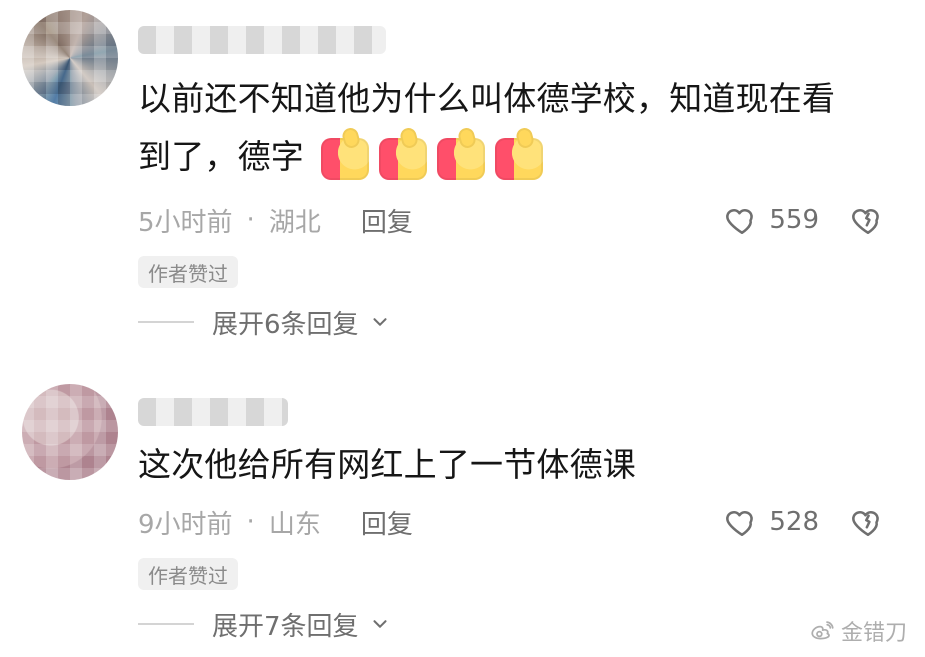 This screenshot has height=657, width=925. I want to click on comment-actions: 559, so click(805, 220).